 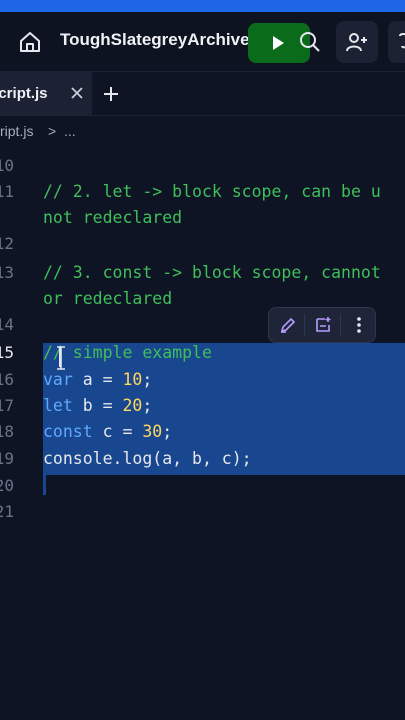 What do you see at coordinates (7, 324) in the screenshot?
I see `line-number: 14` at bounding box center [7, 324].